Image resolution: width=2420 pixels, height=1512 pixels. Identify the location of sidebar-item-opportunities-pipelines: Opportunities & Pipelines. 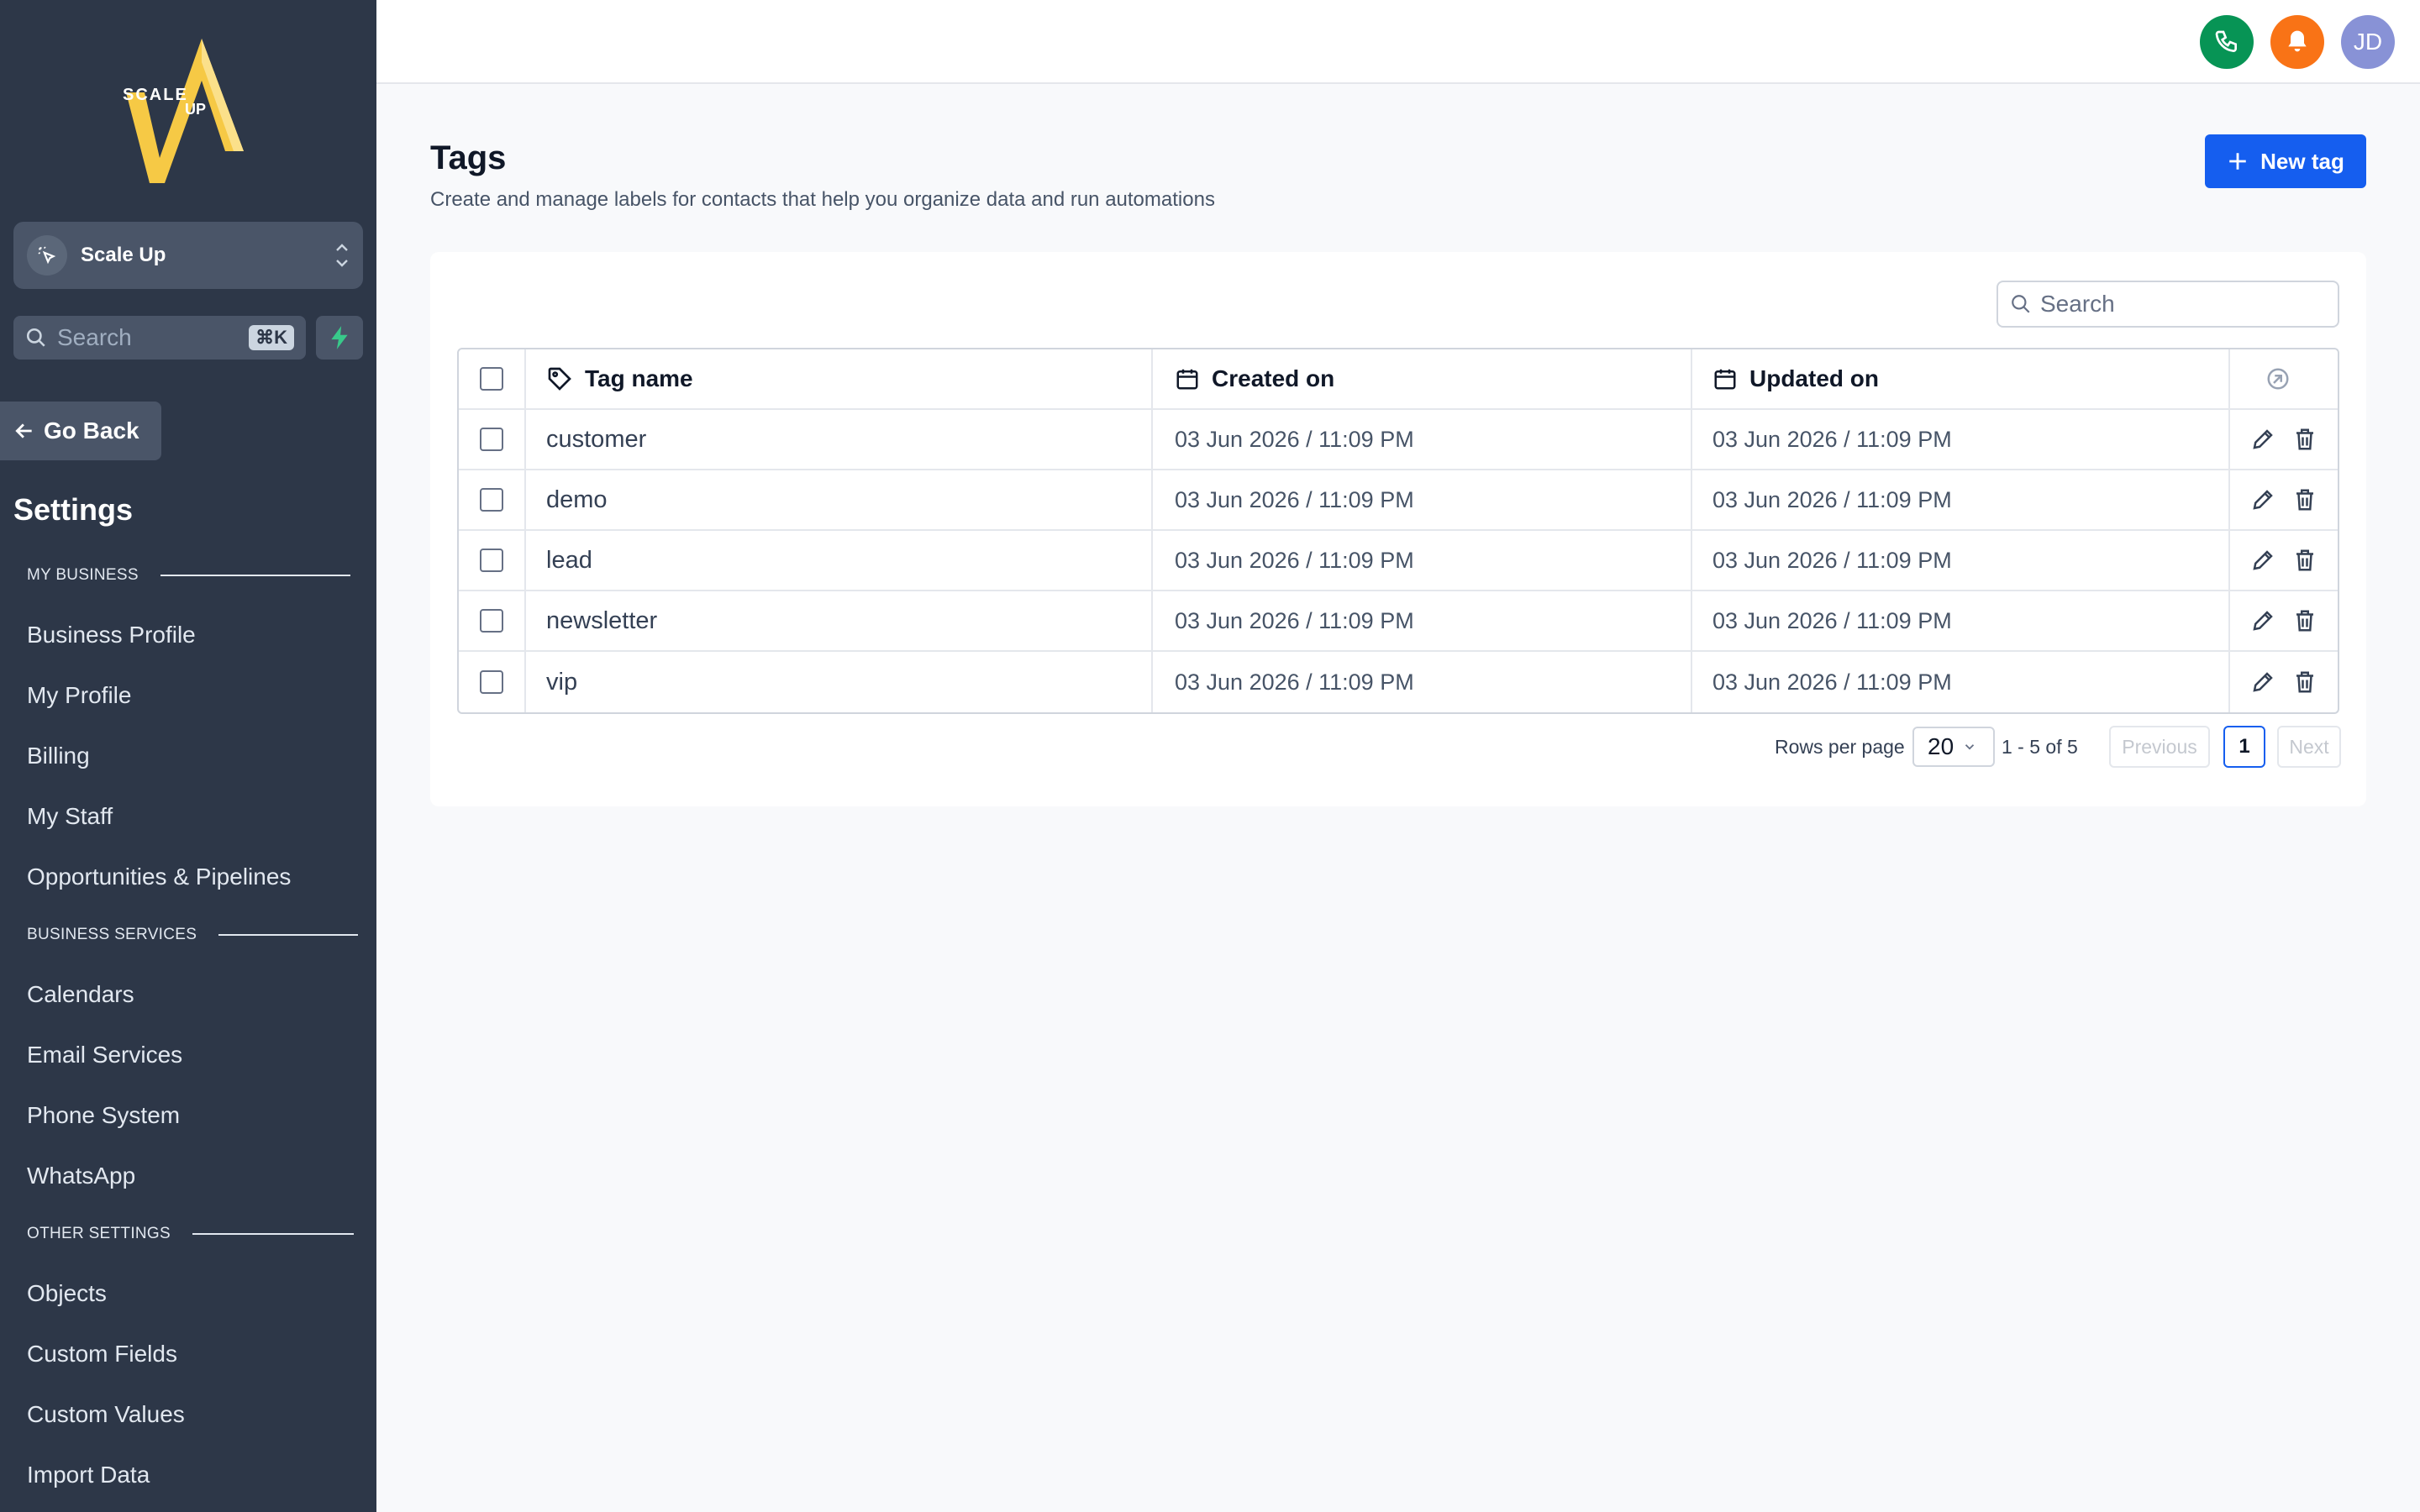
(159, 877).